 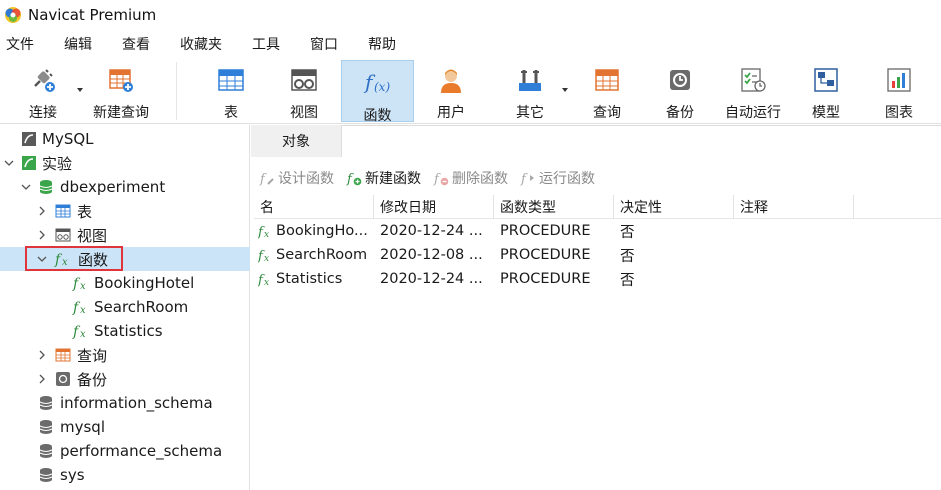 I want to click on tree-item-views: 视图, so click(x=125, y=235).